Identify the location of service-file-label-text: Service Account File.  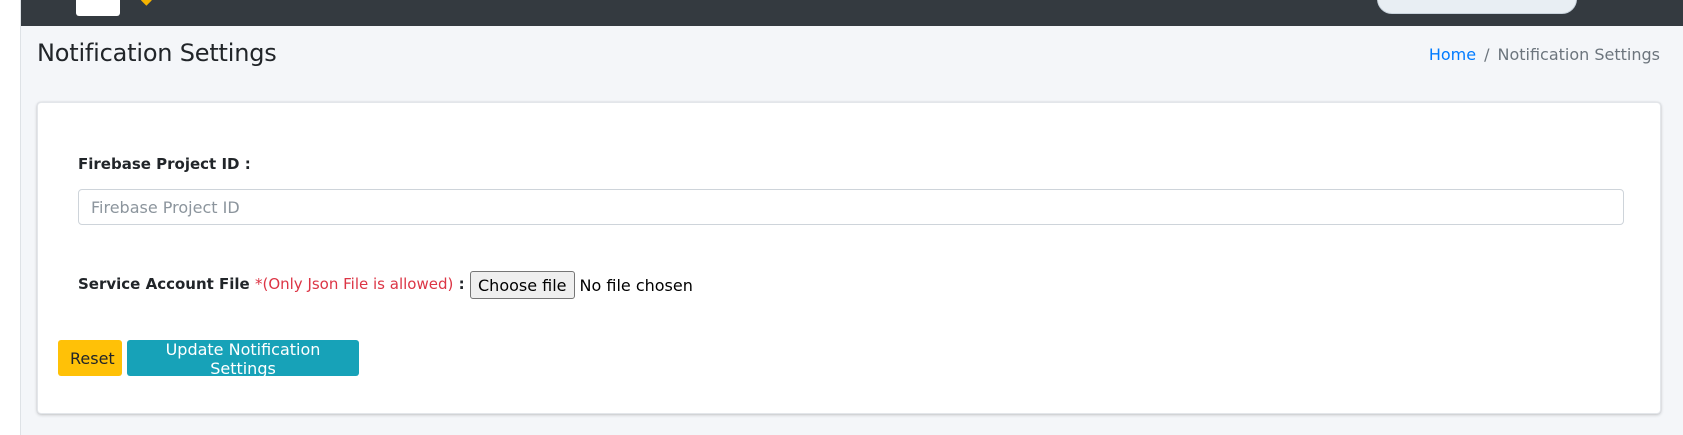
(164, 284).